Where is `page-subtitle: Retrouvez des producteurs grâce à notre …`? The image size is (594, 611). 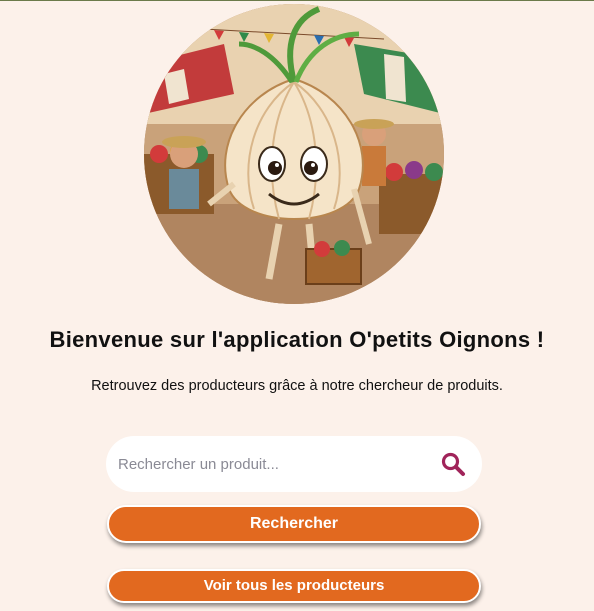
page-subtitle: Retrouvez des producteurs grâce à notre … is located at coordinates (297, 386).